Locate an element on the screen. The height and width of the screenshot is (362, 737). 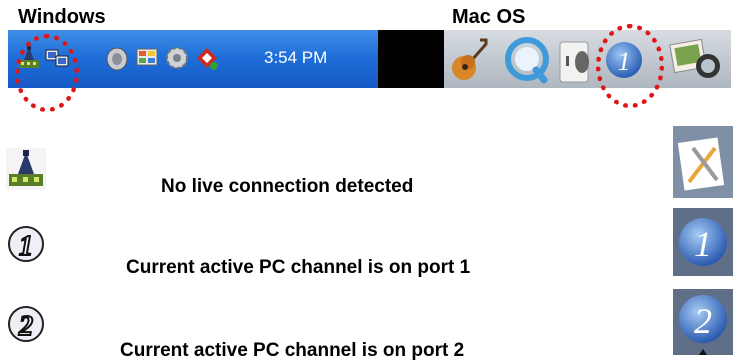
port-2-icon: 2 is located at coordinates (26, 326).